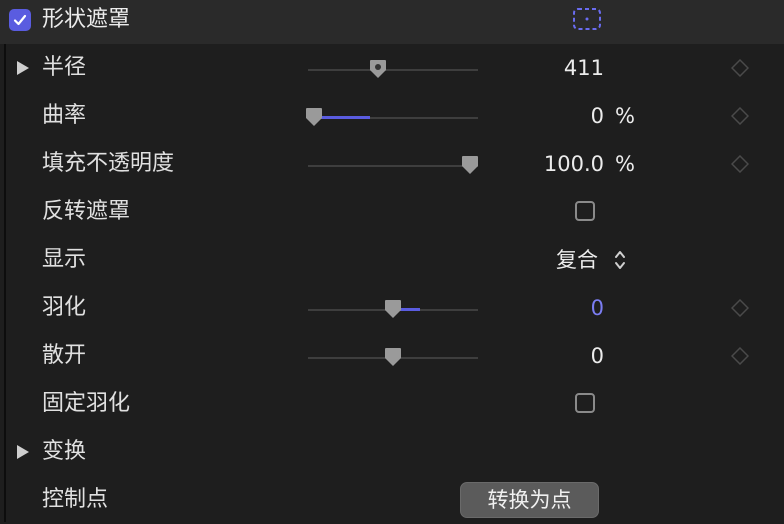 This screenshot has height=524, width=784. Describe the element at coordinates (392, 452) in the screenshot. I see `transform-row: 变换` at that location.